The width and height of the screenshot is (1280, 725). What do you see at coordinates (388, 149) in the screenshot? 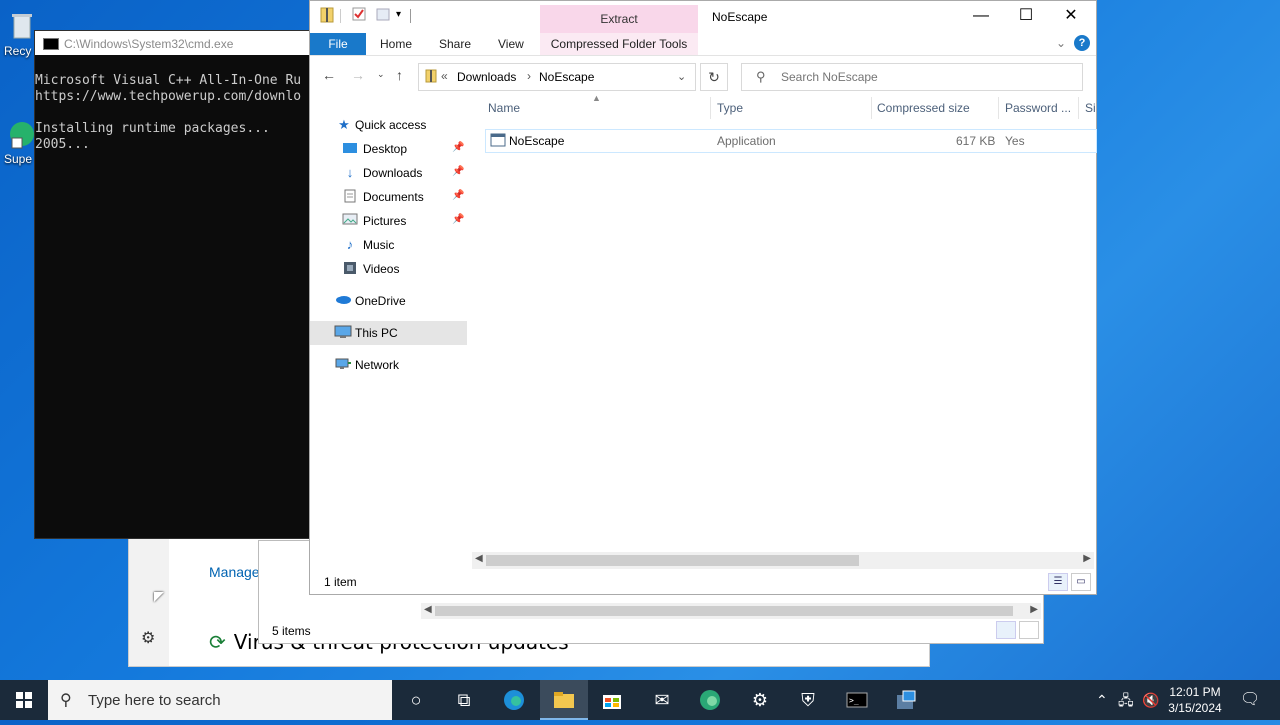
I see `nav-item-desktop: Desktop 📌` at bounding box center [388, 149].